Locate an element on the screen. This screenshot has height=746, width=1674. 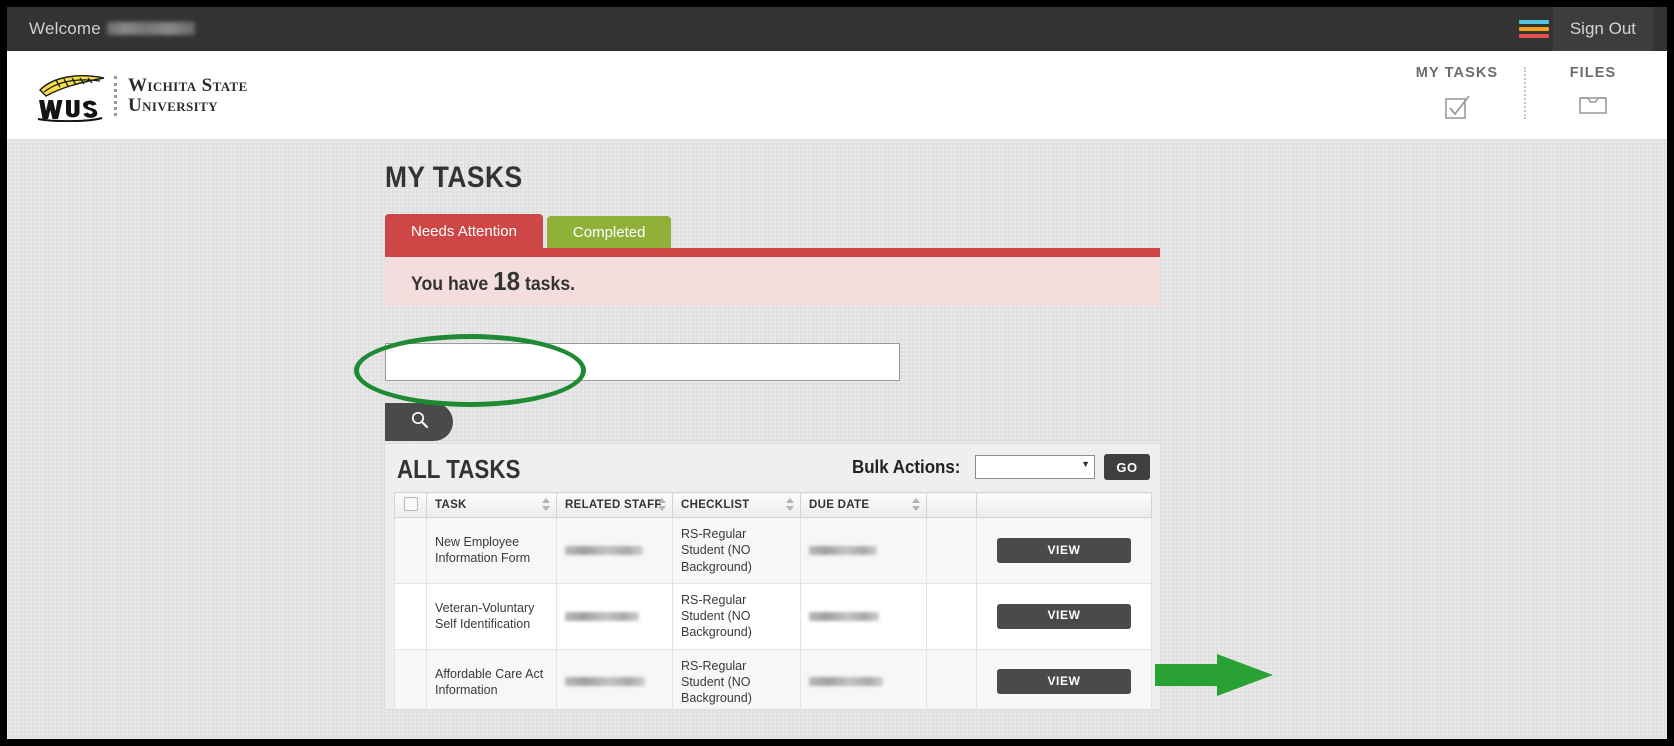
task-count-prefix: You have is located at coordinates (450, 284).